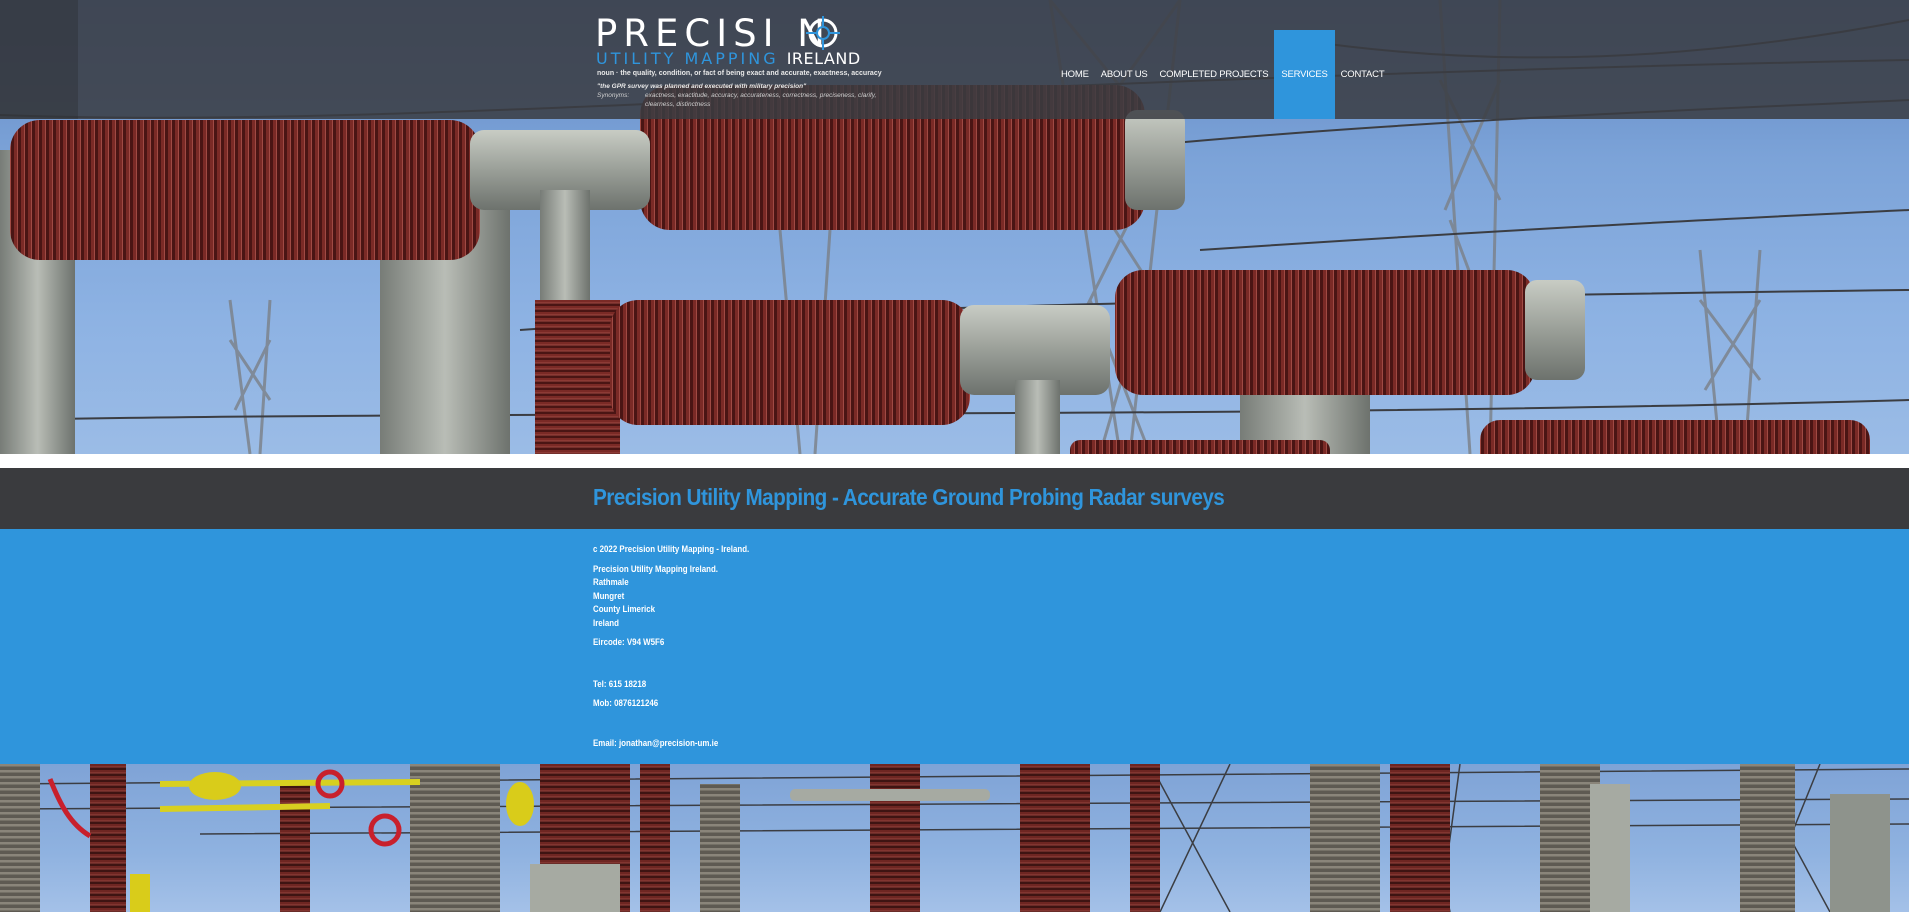 Image resolution: width=1909 pixels, height=912 pixels. Describe the element at coordinates (629, 642) in the screenshot. I see `eircode-text: Eircode: V94 W5F6` at that location.